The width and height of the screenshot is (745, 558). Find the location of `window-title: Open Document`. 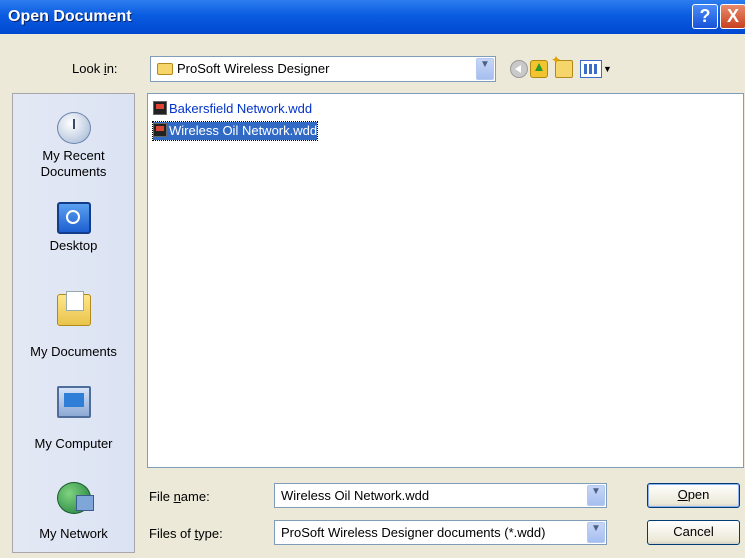

window-title: Open Document is located at coordinates (70, 16).